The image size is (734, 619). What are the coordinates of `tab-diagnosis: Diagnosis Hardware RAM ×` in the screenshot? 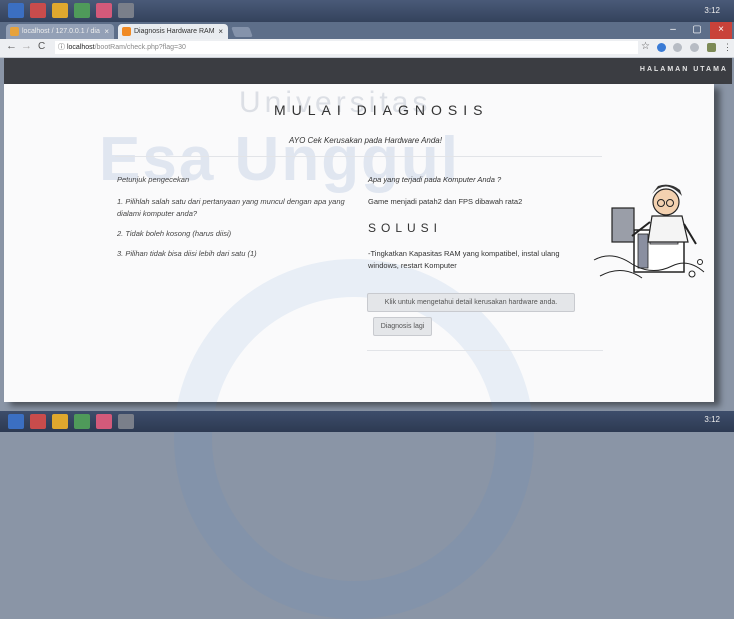 It's located at (173, 31).